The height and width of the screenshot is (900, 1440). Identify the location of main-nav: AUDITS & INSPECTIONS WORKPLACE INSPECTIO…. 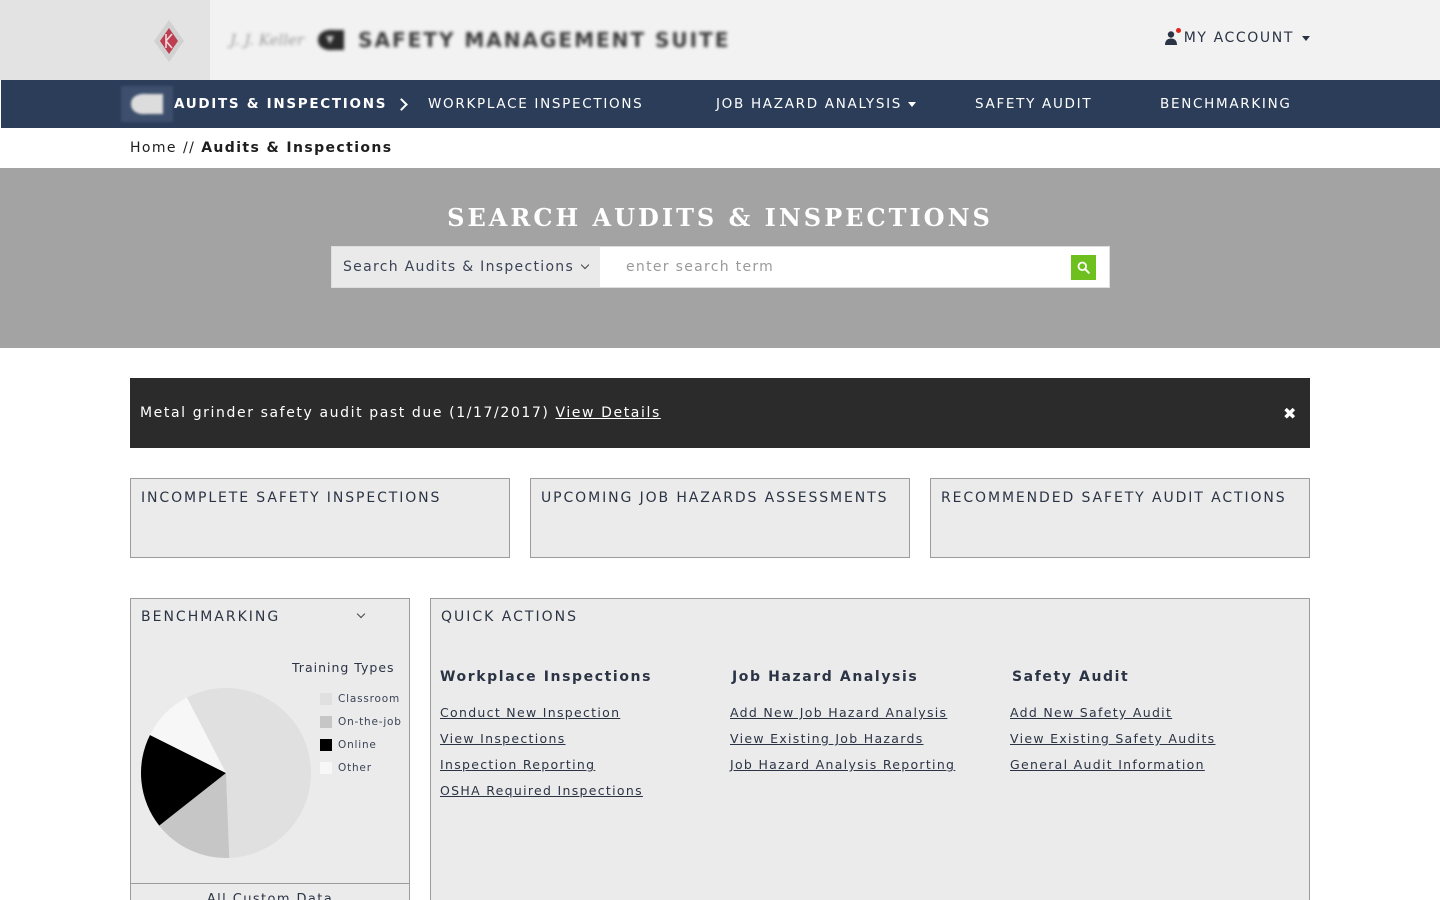
(720, 104).